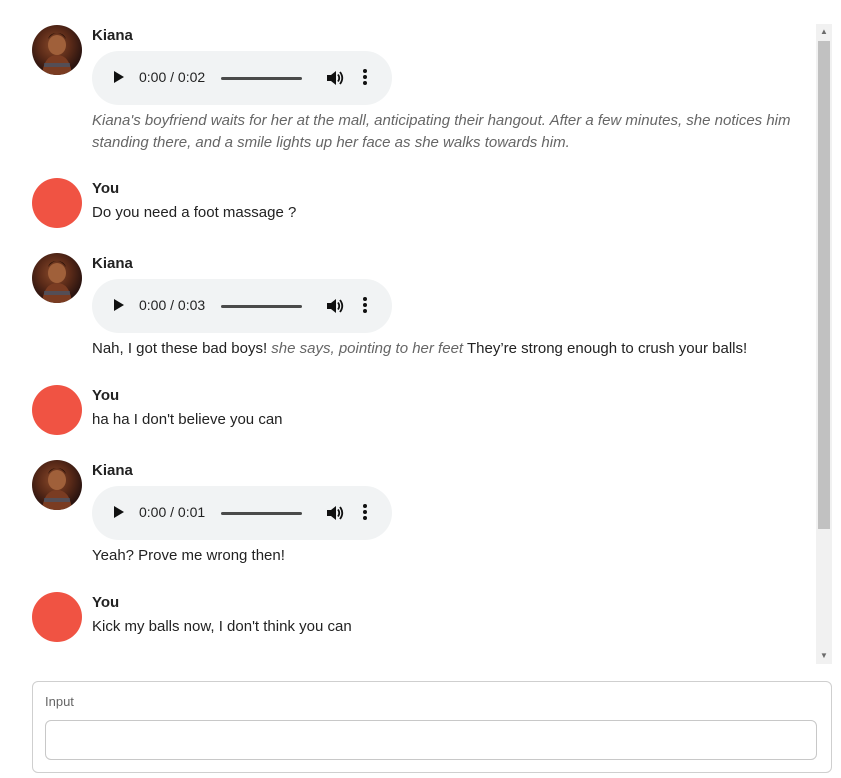  What do you see at coordinates (194, 212) in the screenshot?
I see `message-text: Do you need a foot massage ?` at bounding box center [194, 212].